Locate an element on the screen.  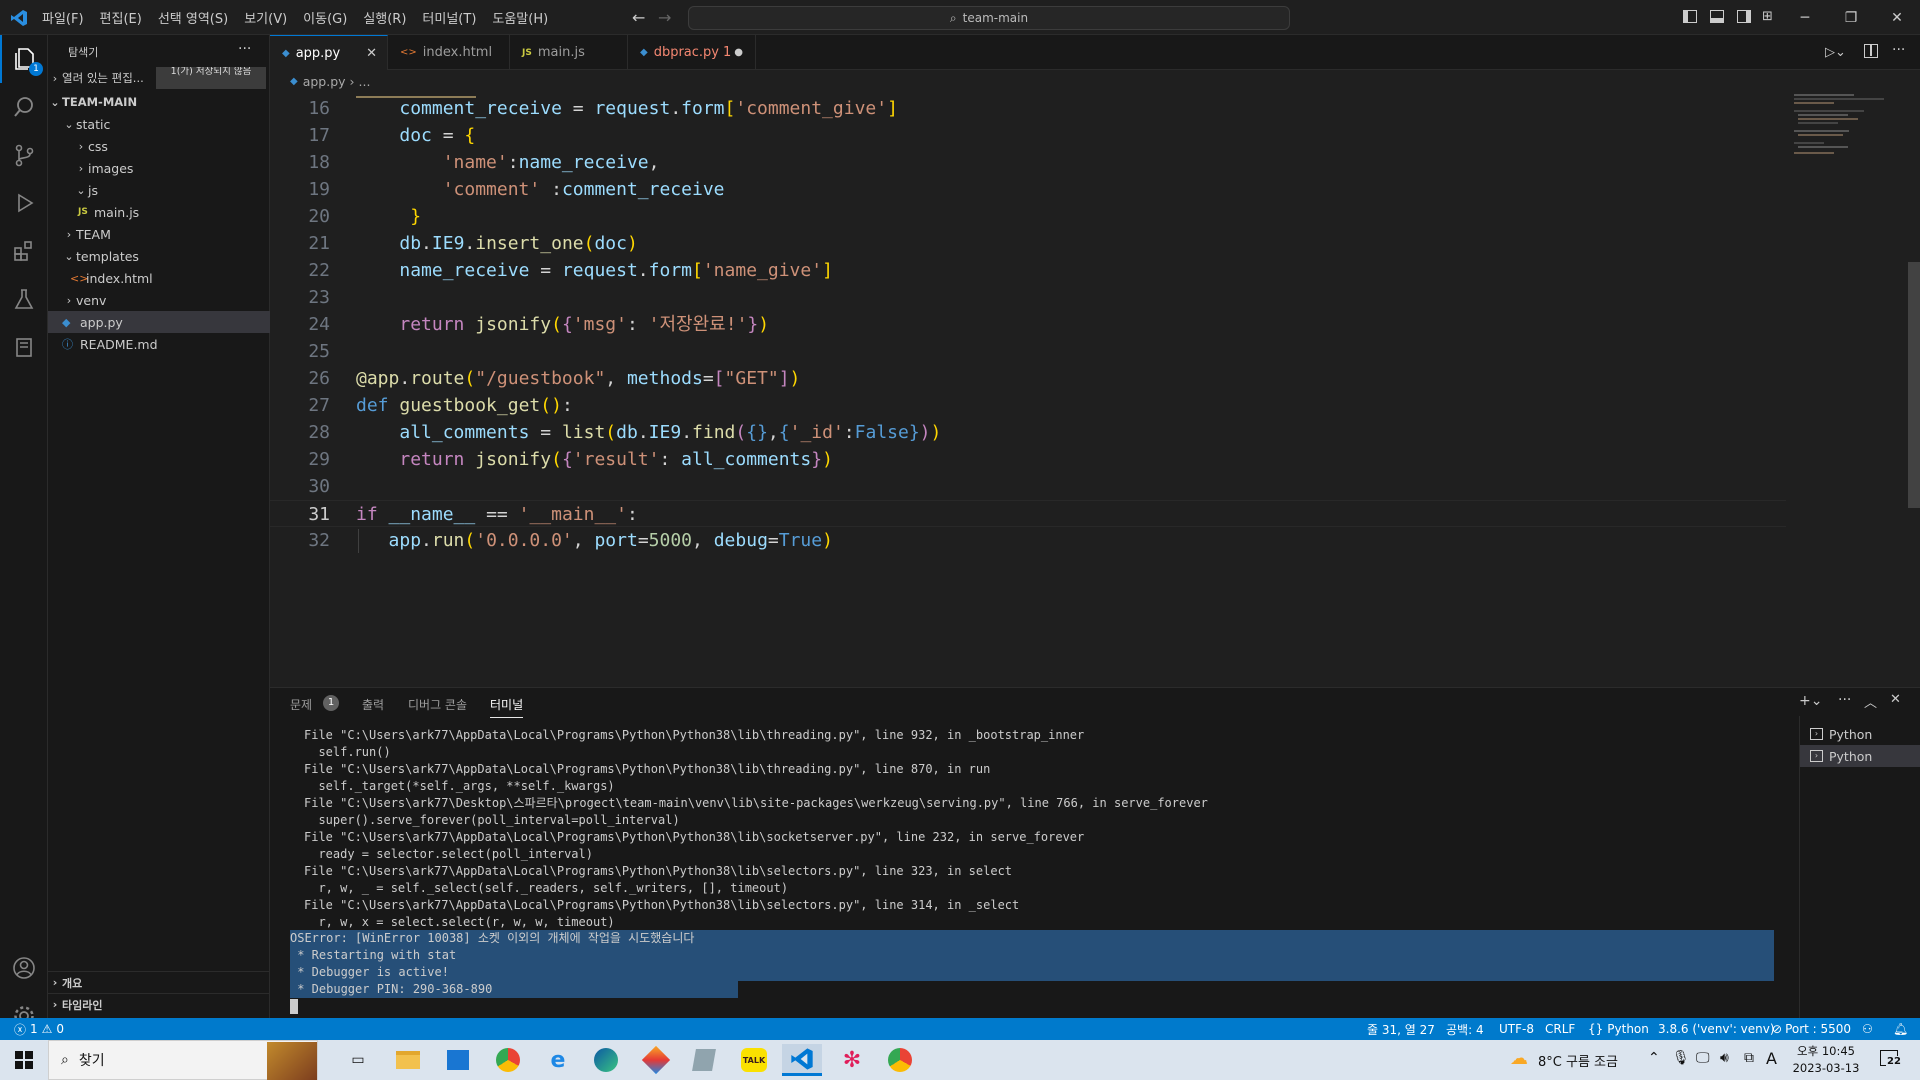
weather-text: 8°C 구름 조금 is located at coordinates (1578, 1060).